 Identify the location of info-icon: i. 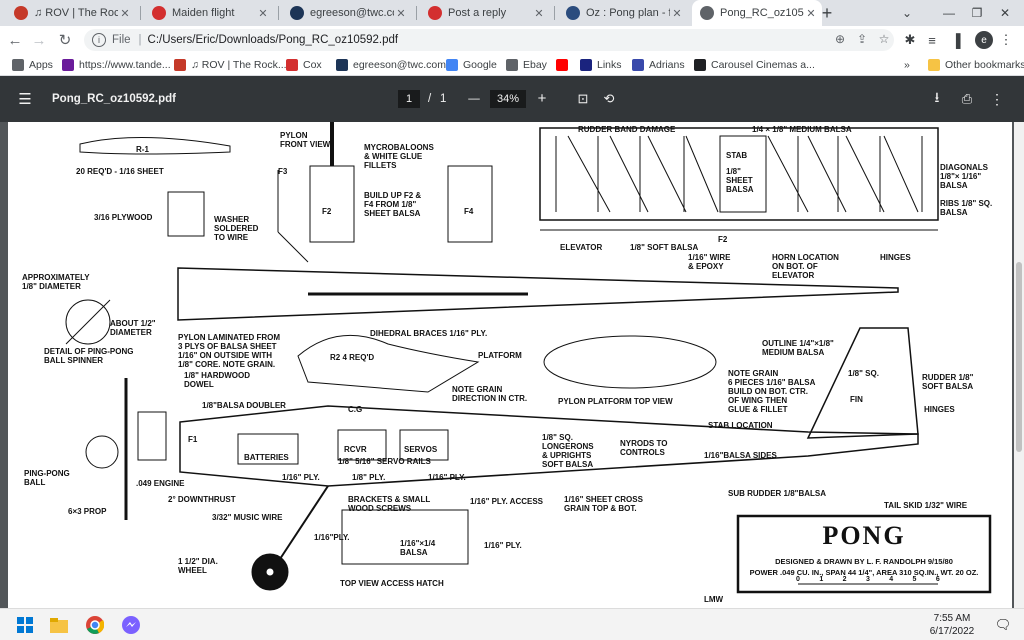
(99, 40).